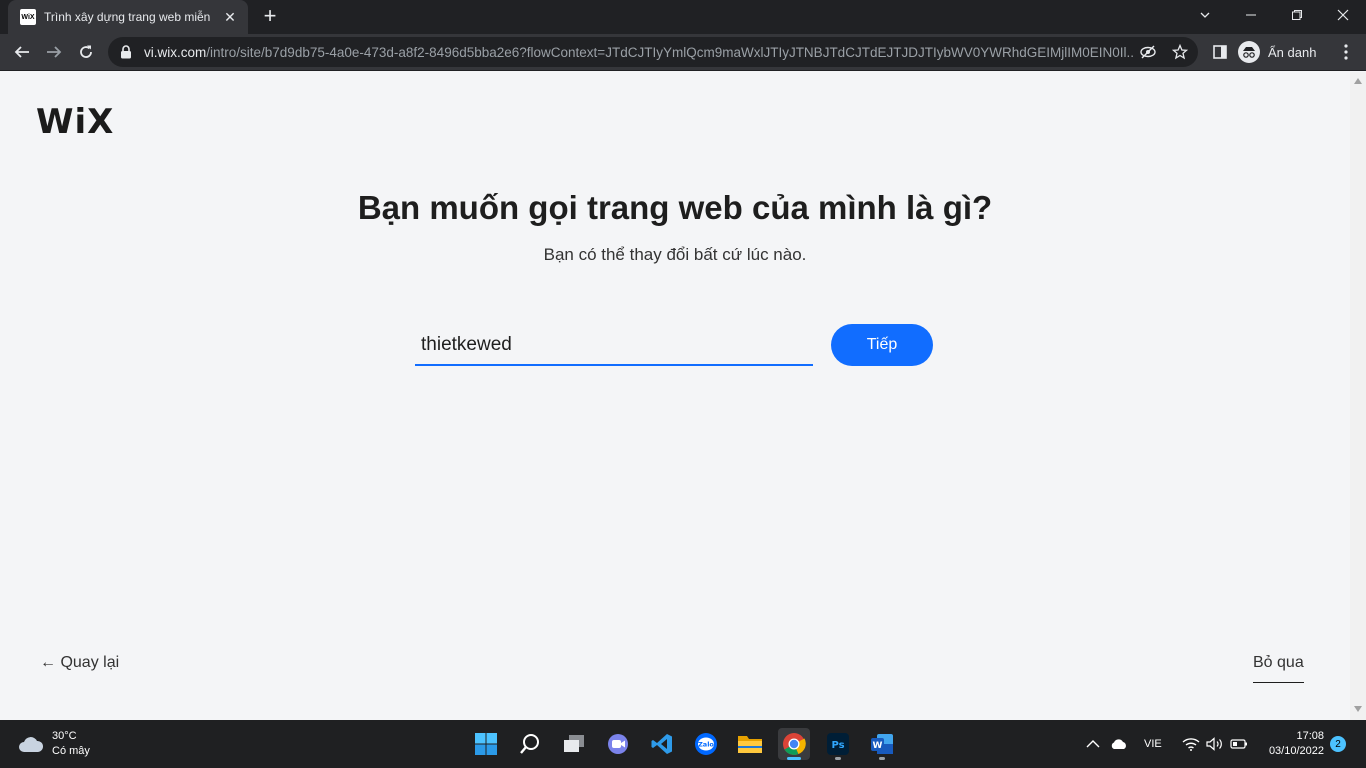 This screenshot has height=768, width=1366. I want to click on battery-icon, so click(1239, 744).